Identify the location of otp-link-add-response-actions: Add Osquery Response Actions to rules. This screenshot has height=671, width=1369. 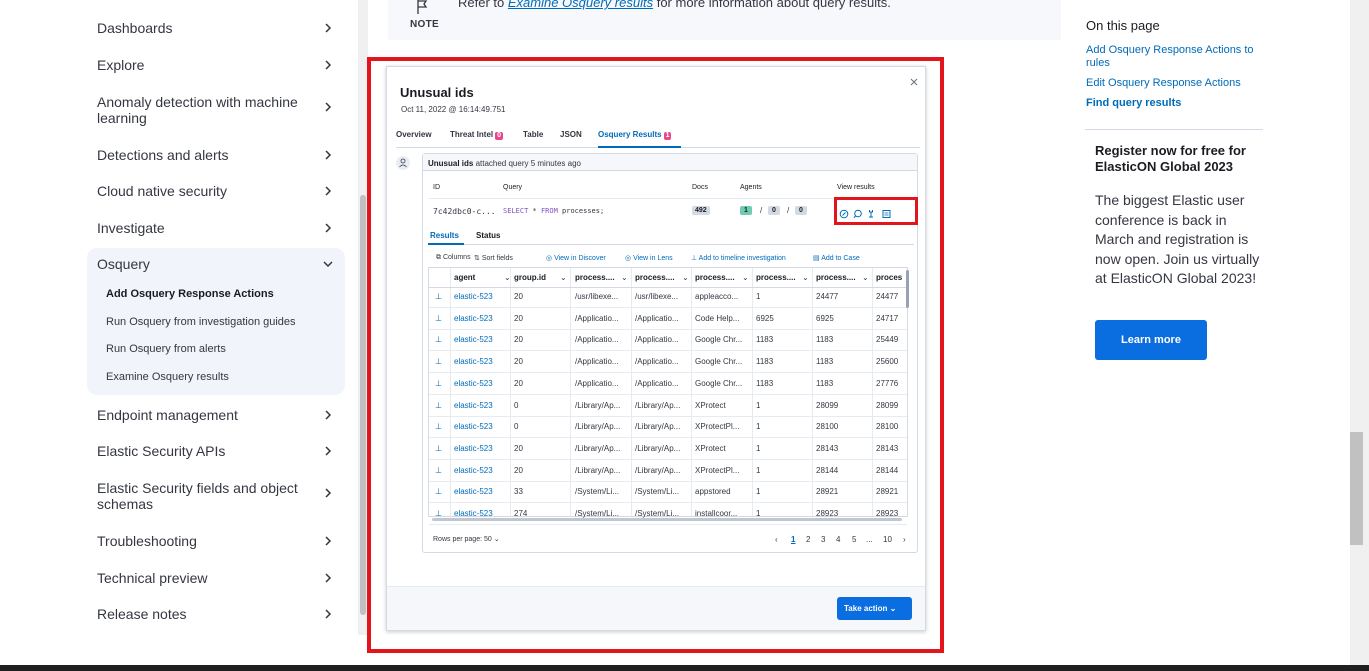
(1173, 57).